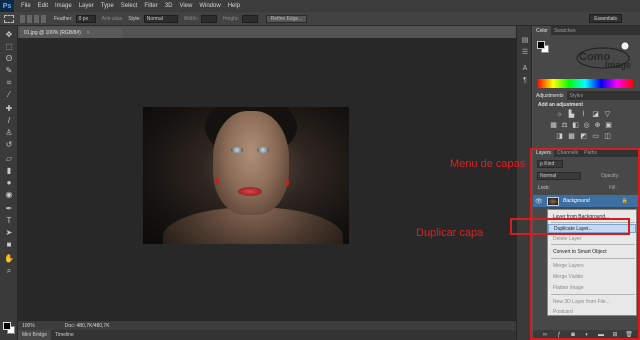 Image resolution: width=640 pixels, height=340 pixels. I want to click on history-panel-icon: ▤, so click(525, 40).